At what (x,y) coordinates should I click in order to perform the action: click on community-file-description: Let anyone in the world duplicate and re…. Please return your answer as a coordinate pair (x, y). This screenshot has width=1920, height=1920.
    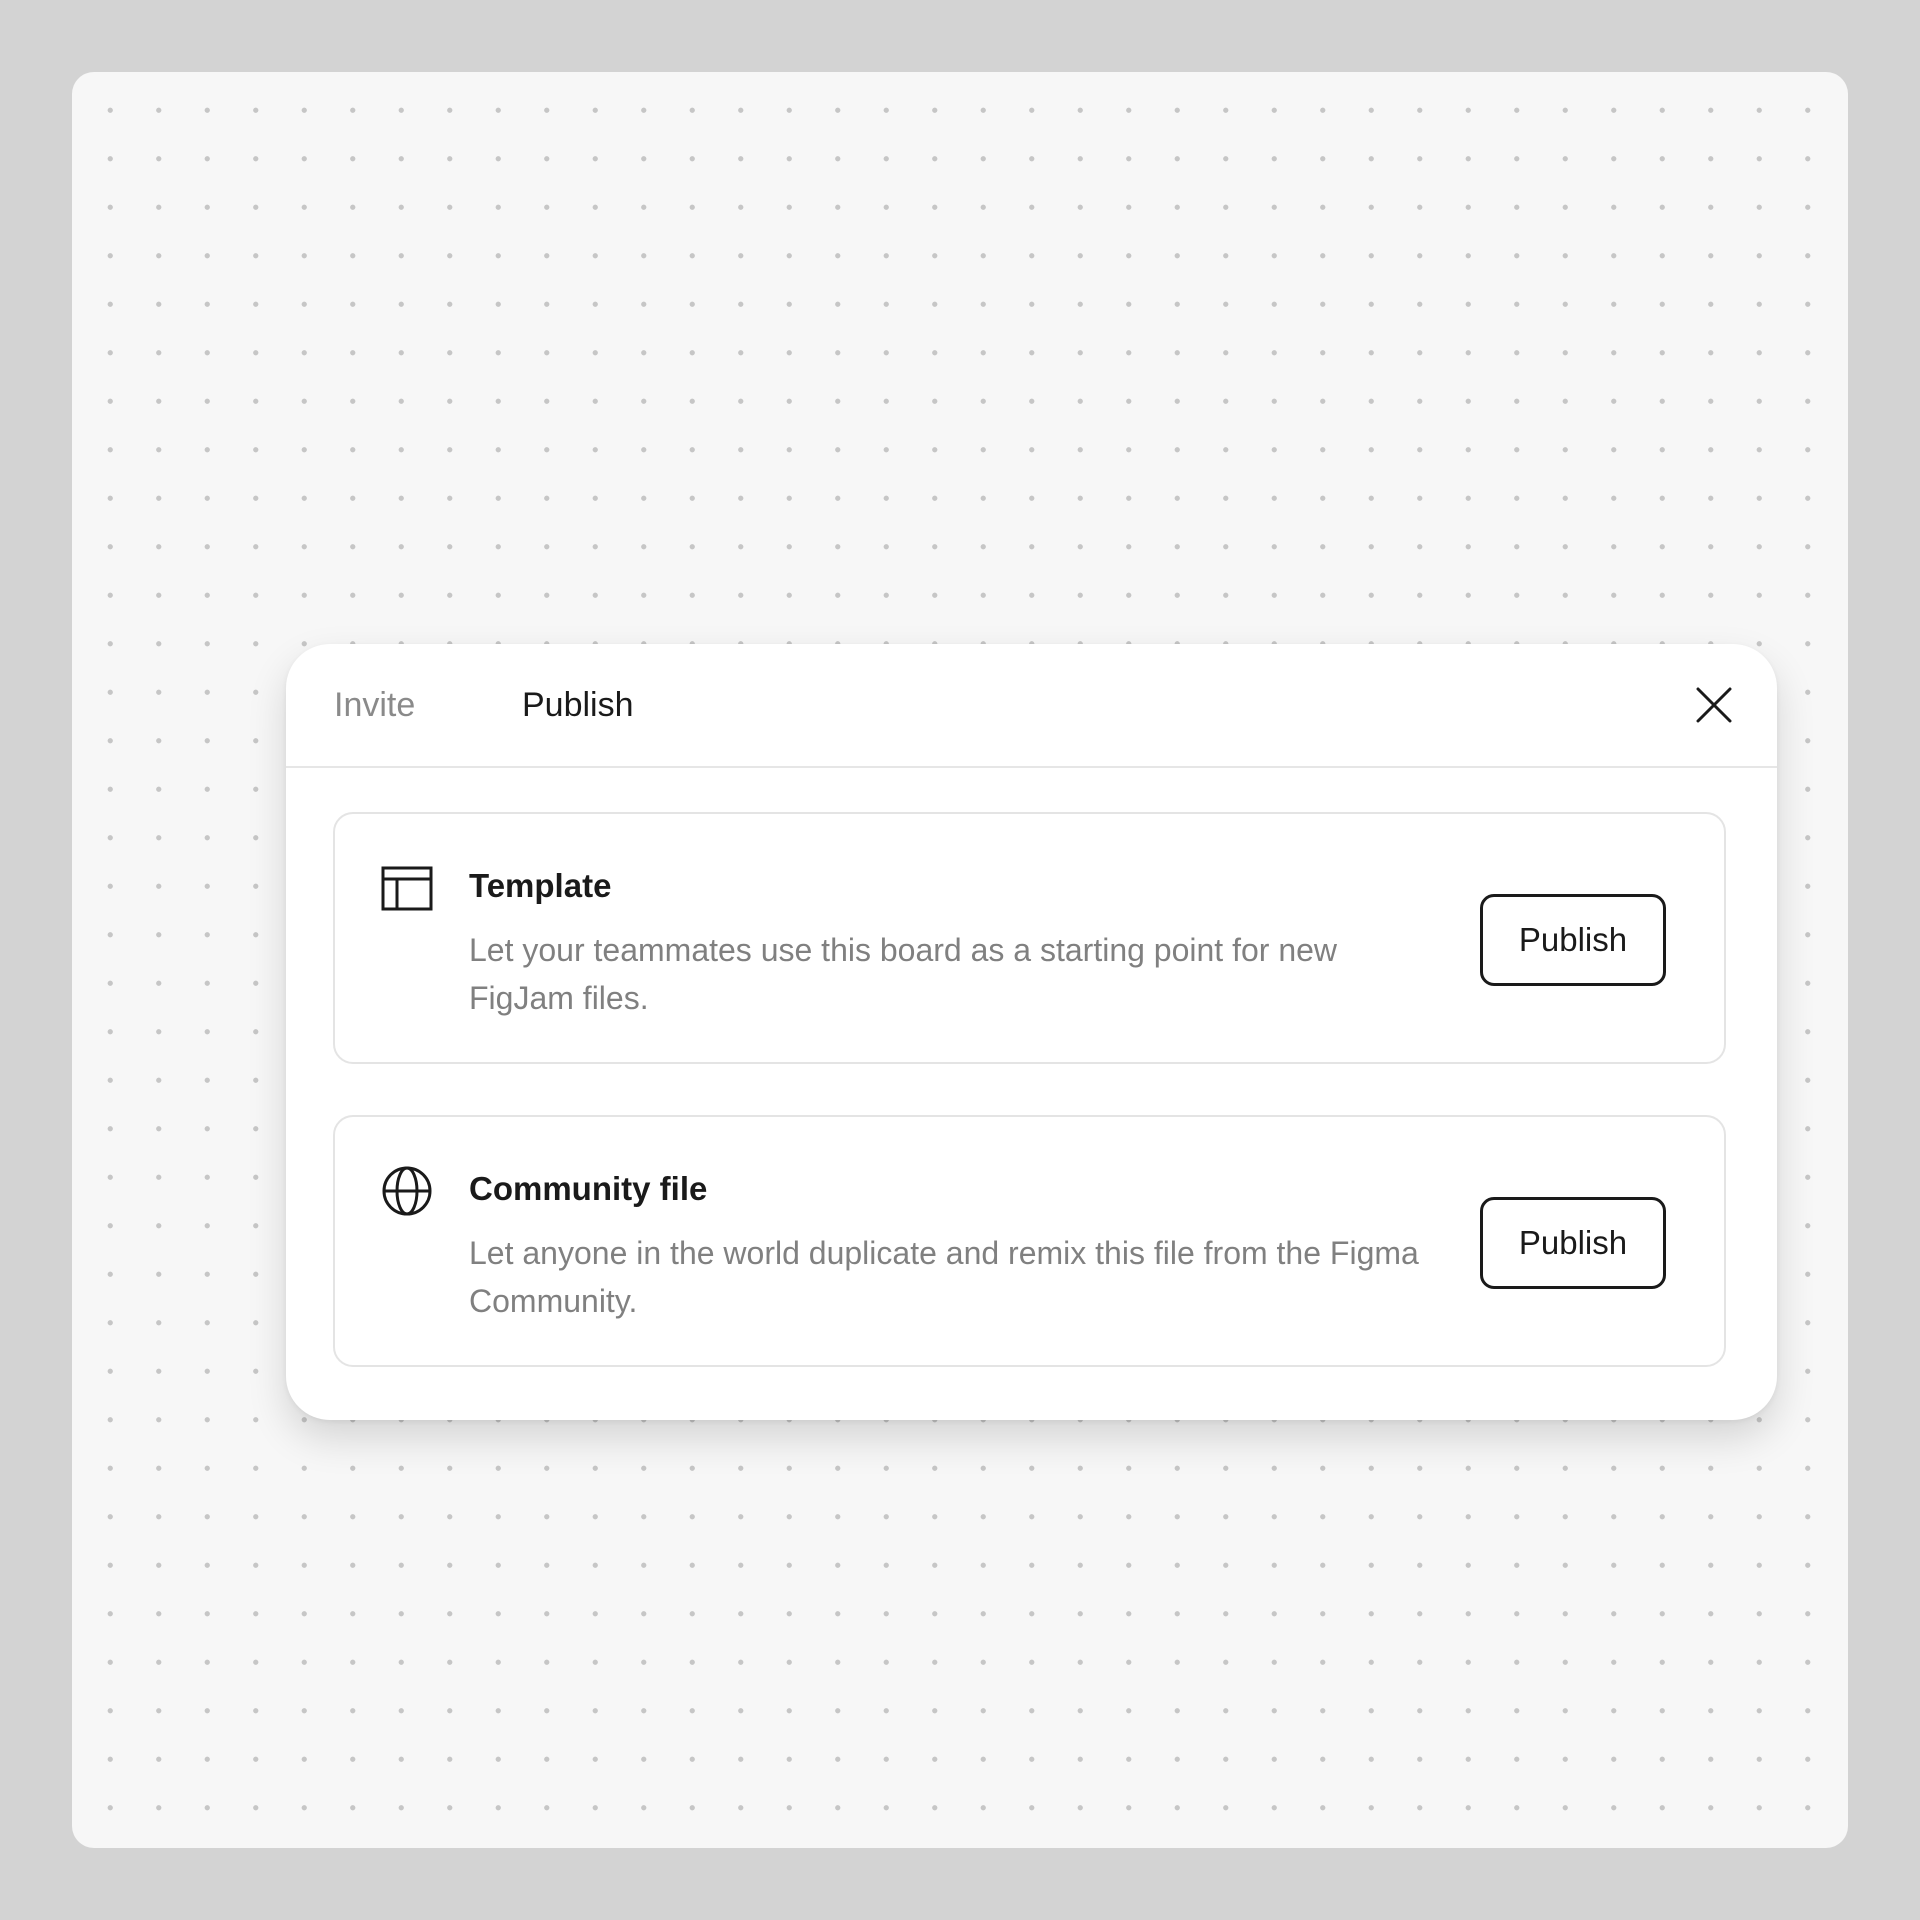
    Looking at the image, I should click on (944, 1277).